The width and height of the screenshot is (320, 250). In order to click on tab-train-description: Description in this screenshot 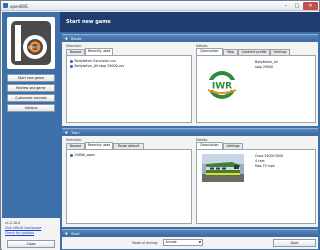, I will do `click(209, 145)`.